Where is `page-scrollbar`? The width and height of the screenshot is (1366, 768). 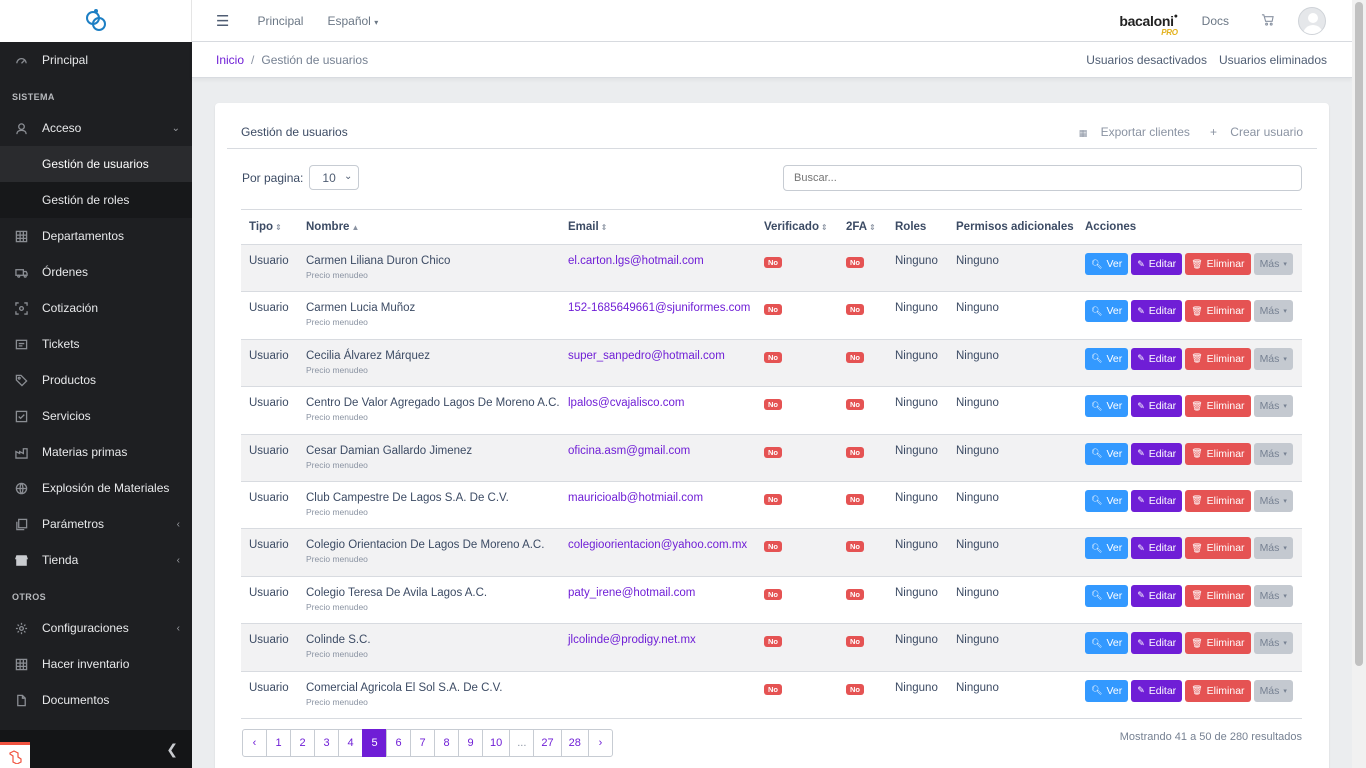 page-scrollbar is located at coordinates (1359, 384).